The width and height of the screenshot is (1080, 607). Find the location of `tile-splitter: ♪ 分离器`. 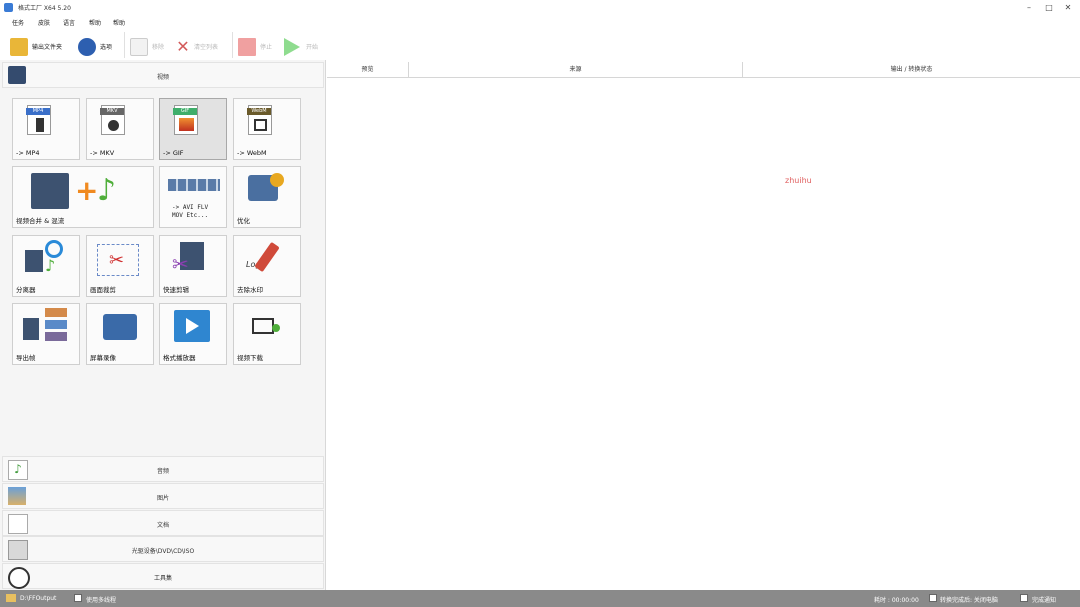

tile-splitter: ♪ 分离器 is located at coordinates (46, 266).